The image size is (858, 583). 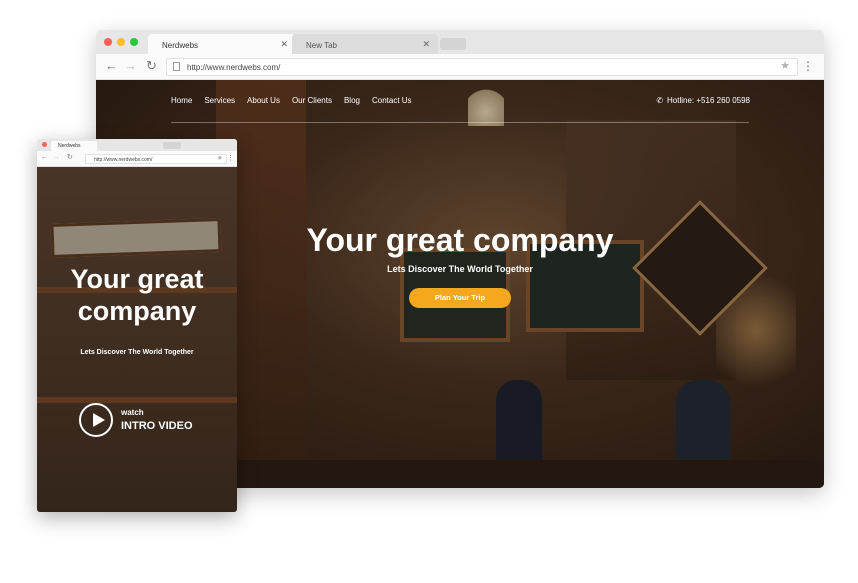 What do you see at coordinates (137, 352) in the screenshot?
I see `mobile-hero-subtitle: Lets Discover The World Together` at bounding box center [137, 352].